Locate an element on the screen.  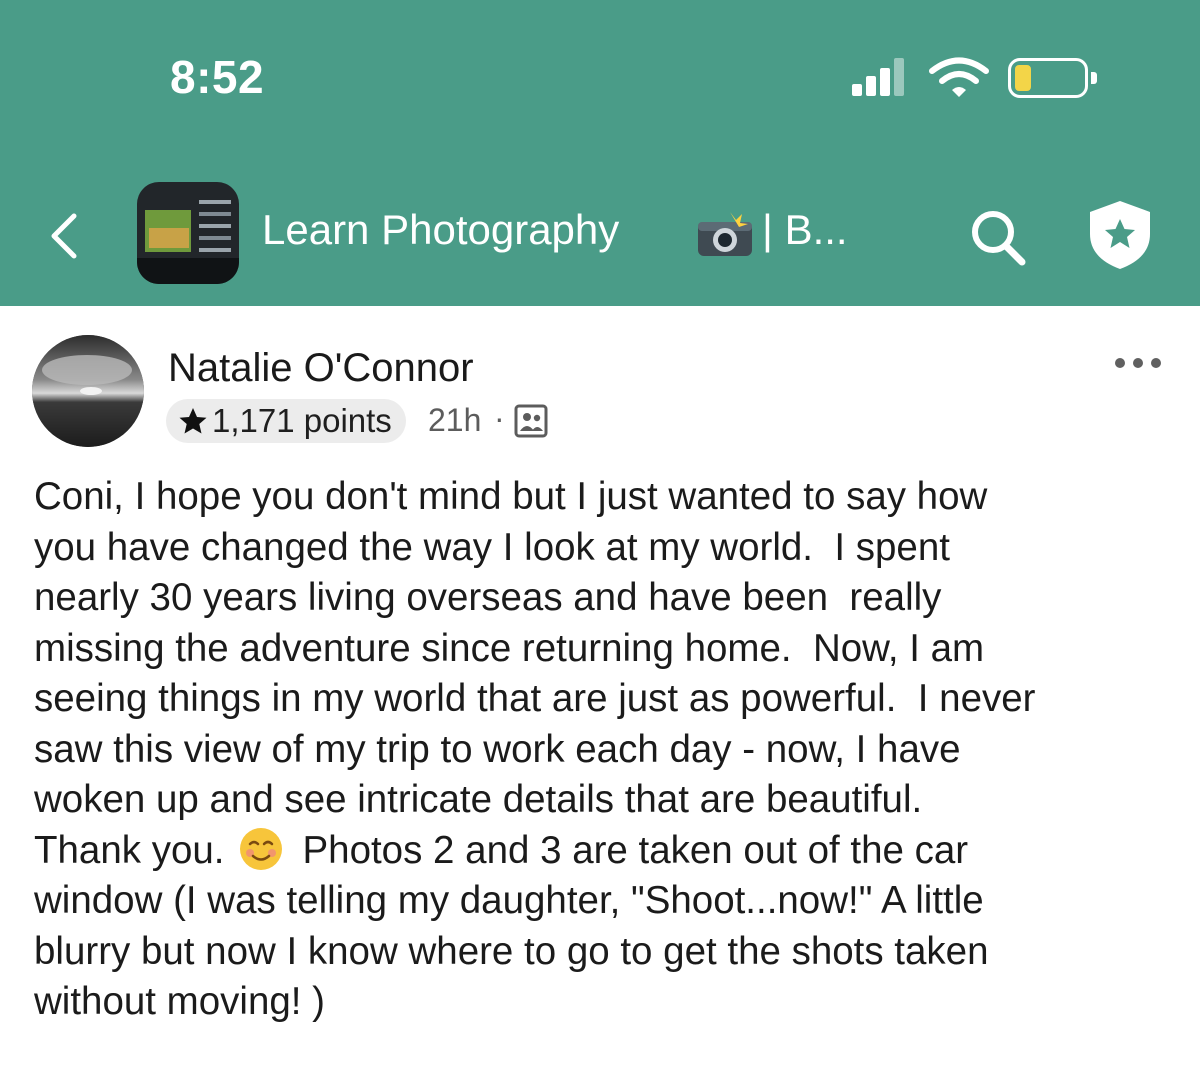
wifi-icon is located at coordinates (959, 77).